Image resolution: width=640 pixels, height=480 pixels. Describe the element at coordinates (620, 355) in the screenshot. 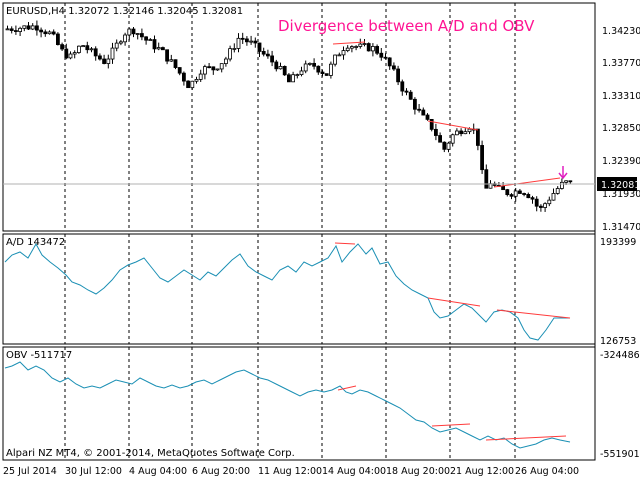

I see `obv-scale-top: -324486` at that location.